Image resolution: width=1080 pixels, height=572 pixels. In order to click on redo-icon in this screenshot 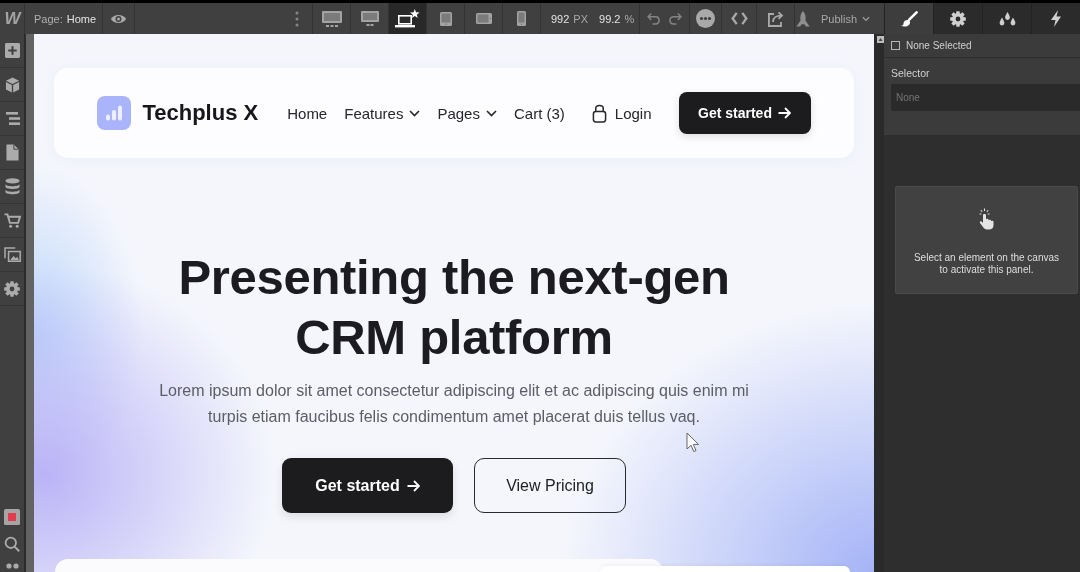, I will do `click(675, 18)`.